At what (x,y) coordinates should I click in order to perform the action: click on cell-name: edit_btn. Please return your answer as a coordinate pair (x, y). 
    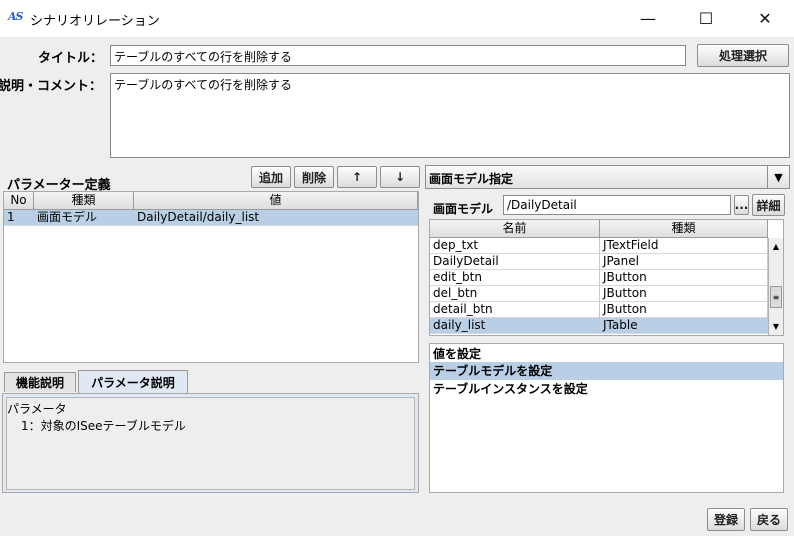
    Looking at the image, I should click on (515, 278).